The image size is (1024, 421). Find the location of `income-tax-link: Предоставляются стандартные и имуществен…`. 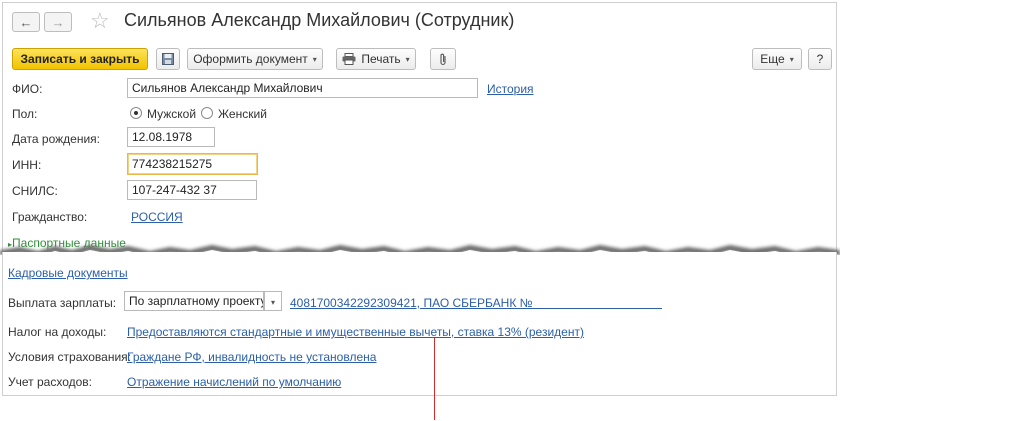

income-tax-link: Предоставляются стандартные и имуществен… is located at coordinates (355, 332).